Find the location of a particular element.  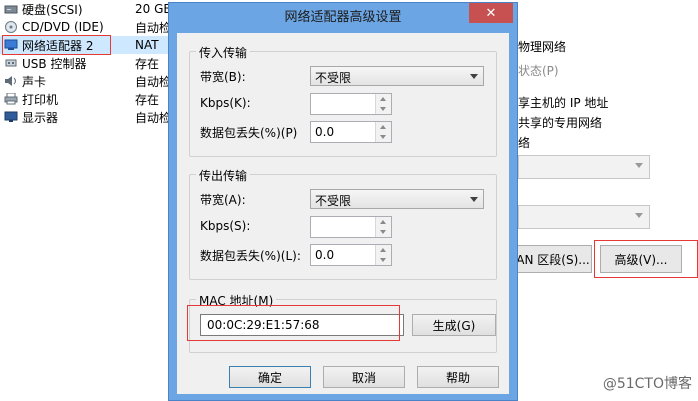

display-icon is located at coordinates (11, 116).